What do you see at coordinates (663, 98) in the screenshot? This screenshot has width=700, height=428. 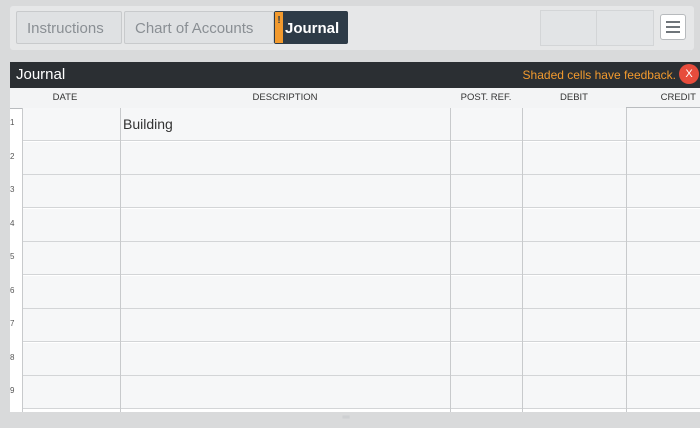 I see `col-credit-header: CREDIT` at bounding box center [663, 98].